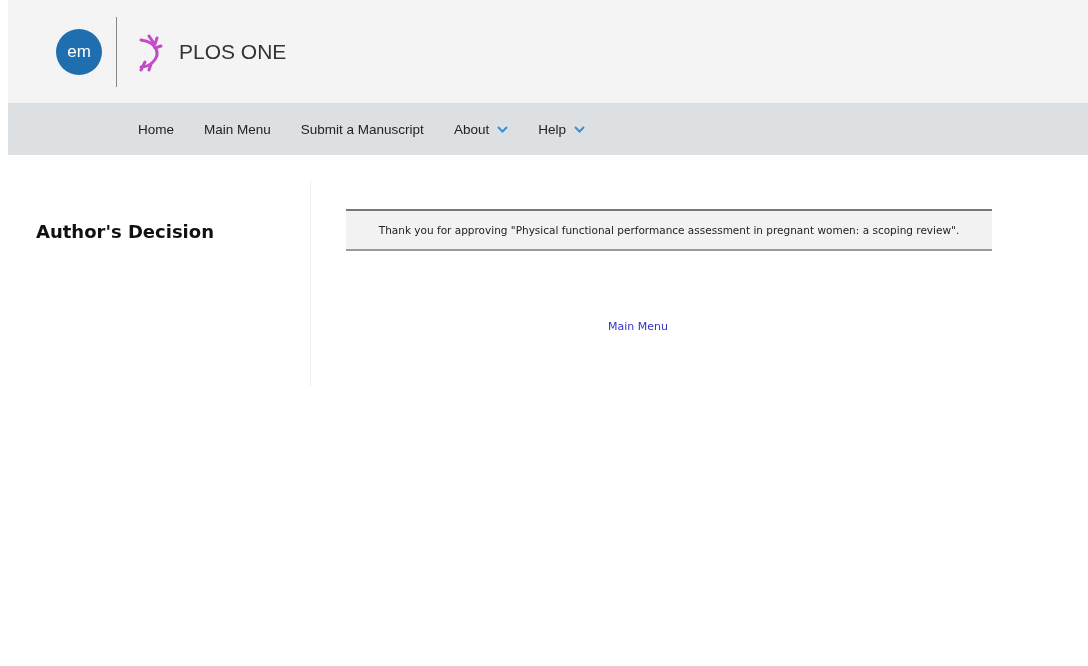  What do you see at coordinates (561, 129) in the screenshot?
I see `nav-link: Help` at bounding box center [561, 129].